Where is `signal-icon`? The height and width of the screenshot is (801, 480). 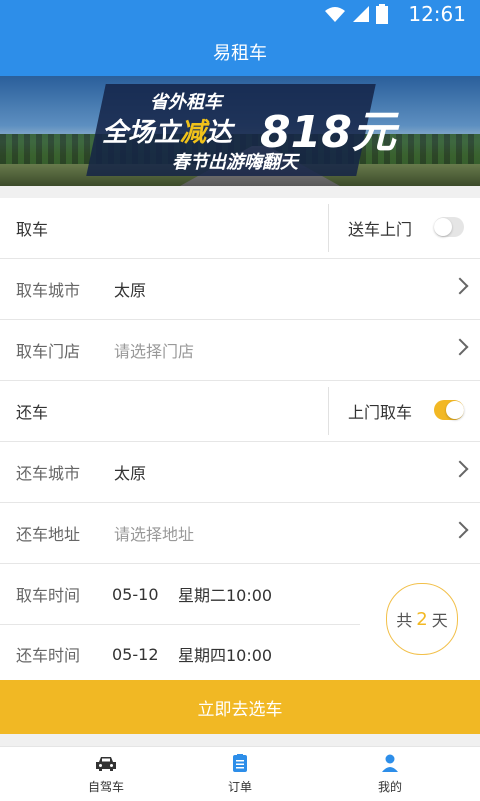 signal-icon is located at coordinates (361, 14).